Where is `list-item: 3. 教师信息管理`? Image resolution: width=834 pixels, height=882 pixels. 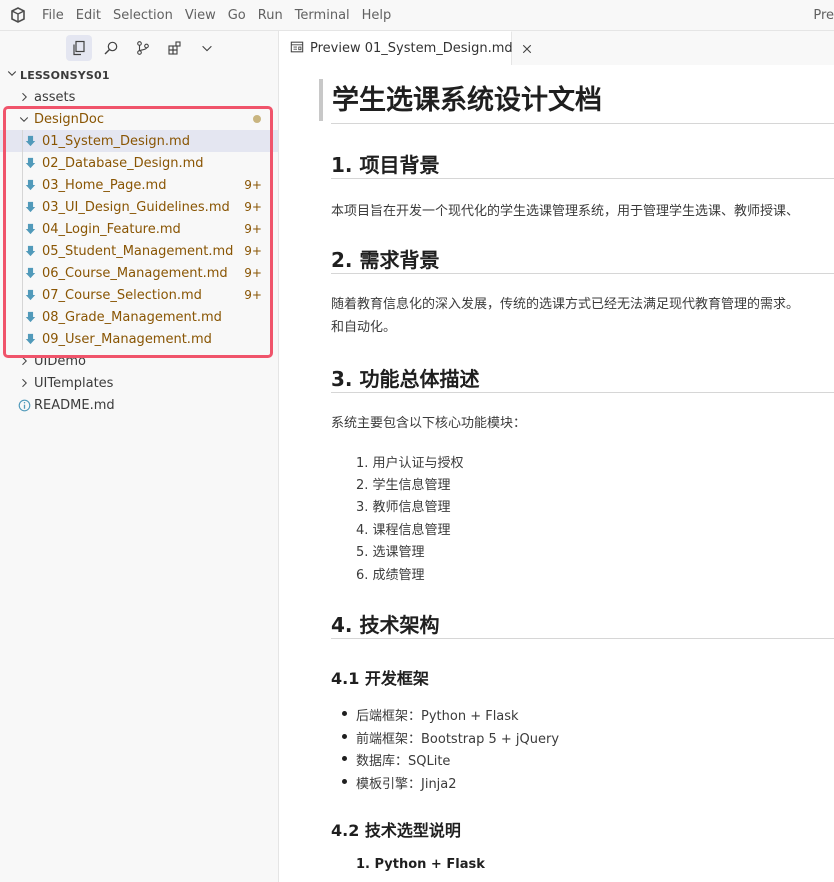 list-item: 3. 教师信息管理 is located at coordinates (403, 507).